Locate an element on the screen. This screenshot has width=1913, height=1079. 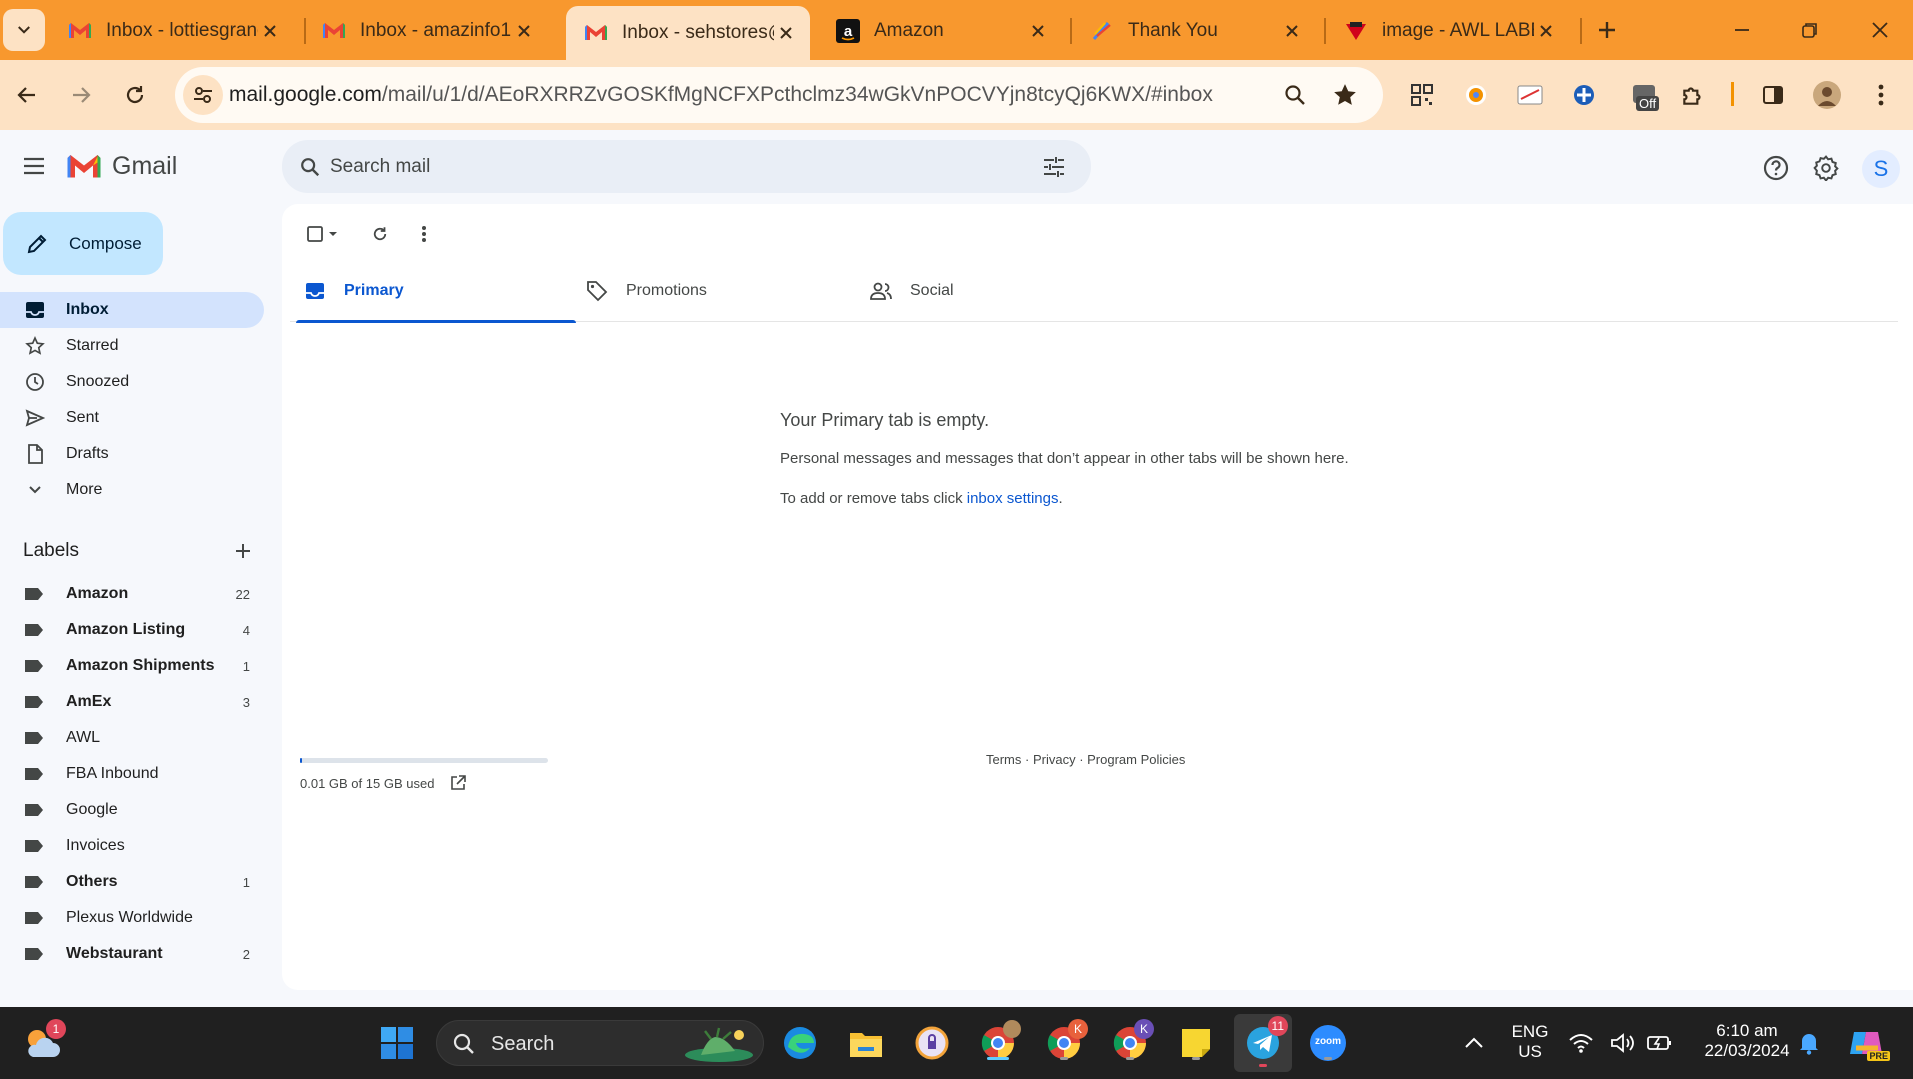
zoom-taskbar-icon: zoom is located at coordinates (1328, 1043).